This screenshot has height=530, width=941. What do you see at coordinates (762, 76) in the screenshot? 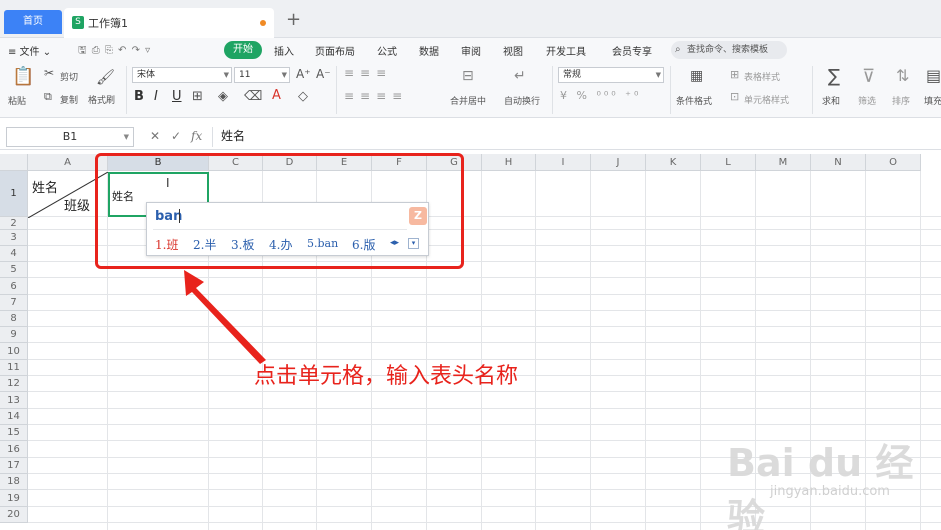
I see `table-style-button: 表格样式` at bounding box center [762, 76].